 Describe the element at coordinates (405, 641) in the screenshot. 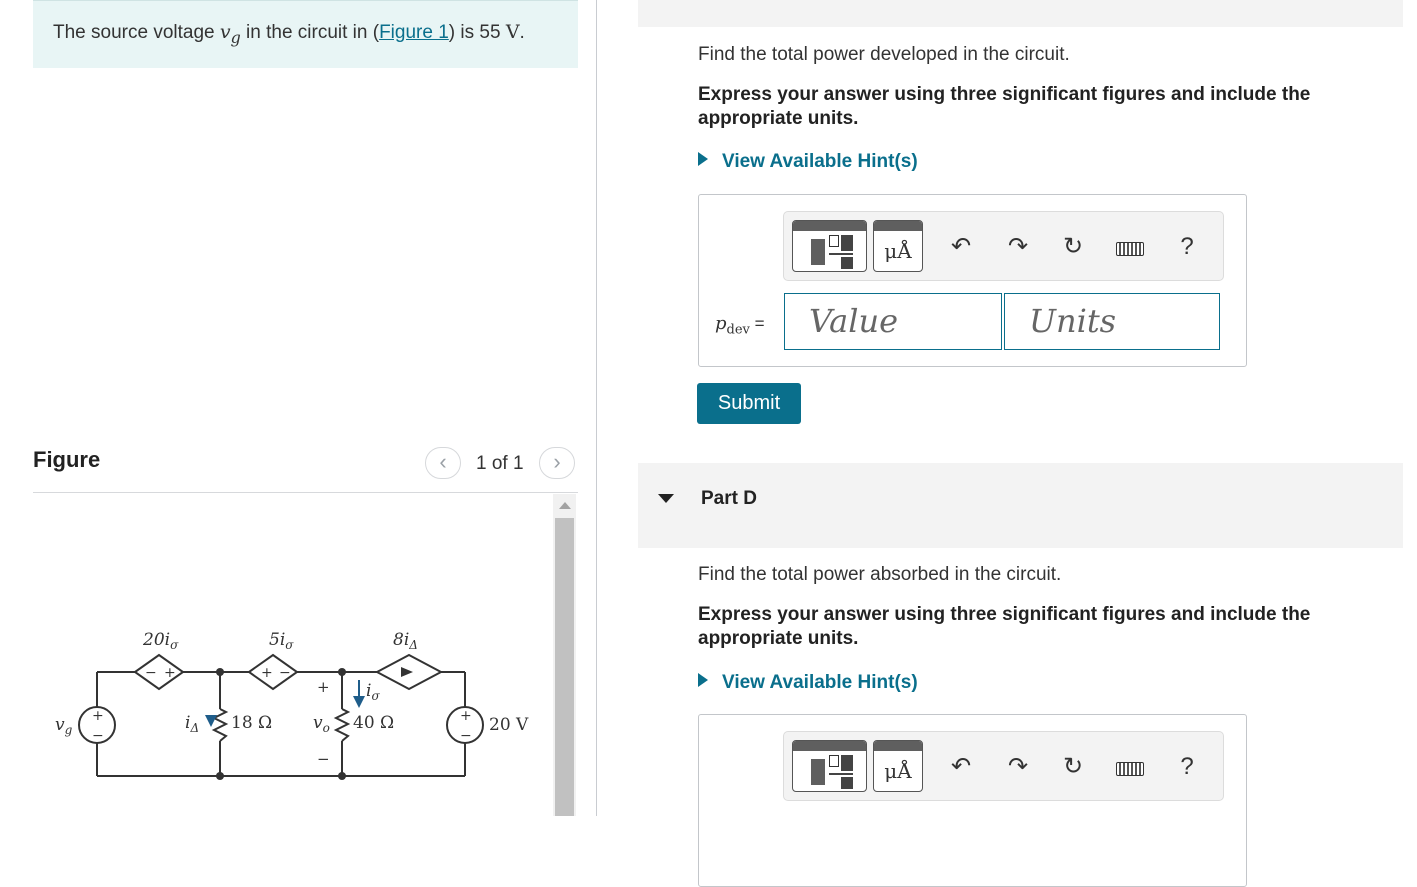

I see `dep-source-label-3: 8iΔ` at that location.